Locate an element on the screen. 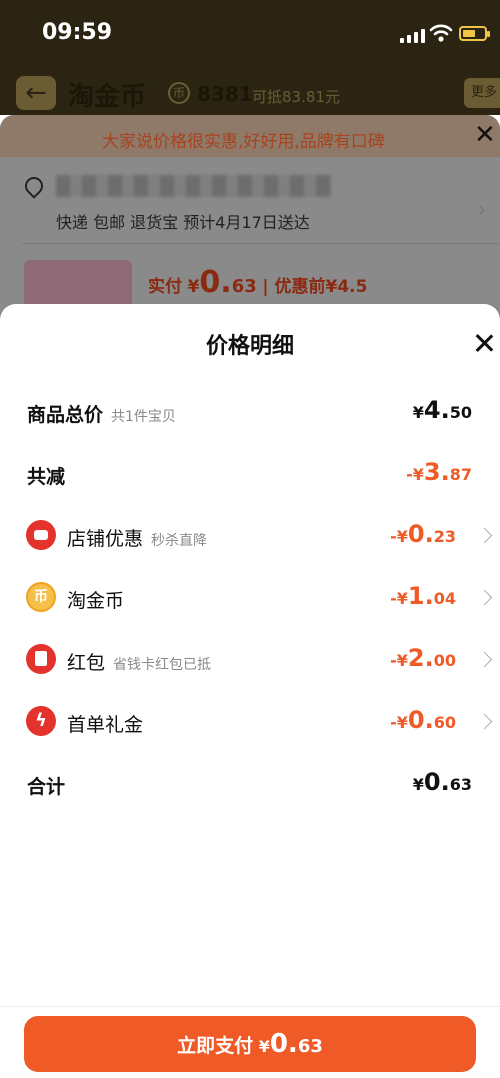 Image resolution: width=500 pixels, height=1078 pixels. store-icon is located at coordinates (41, 535).